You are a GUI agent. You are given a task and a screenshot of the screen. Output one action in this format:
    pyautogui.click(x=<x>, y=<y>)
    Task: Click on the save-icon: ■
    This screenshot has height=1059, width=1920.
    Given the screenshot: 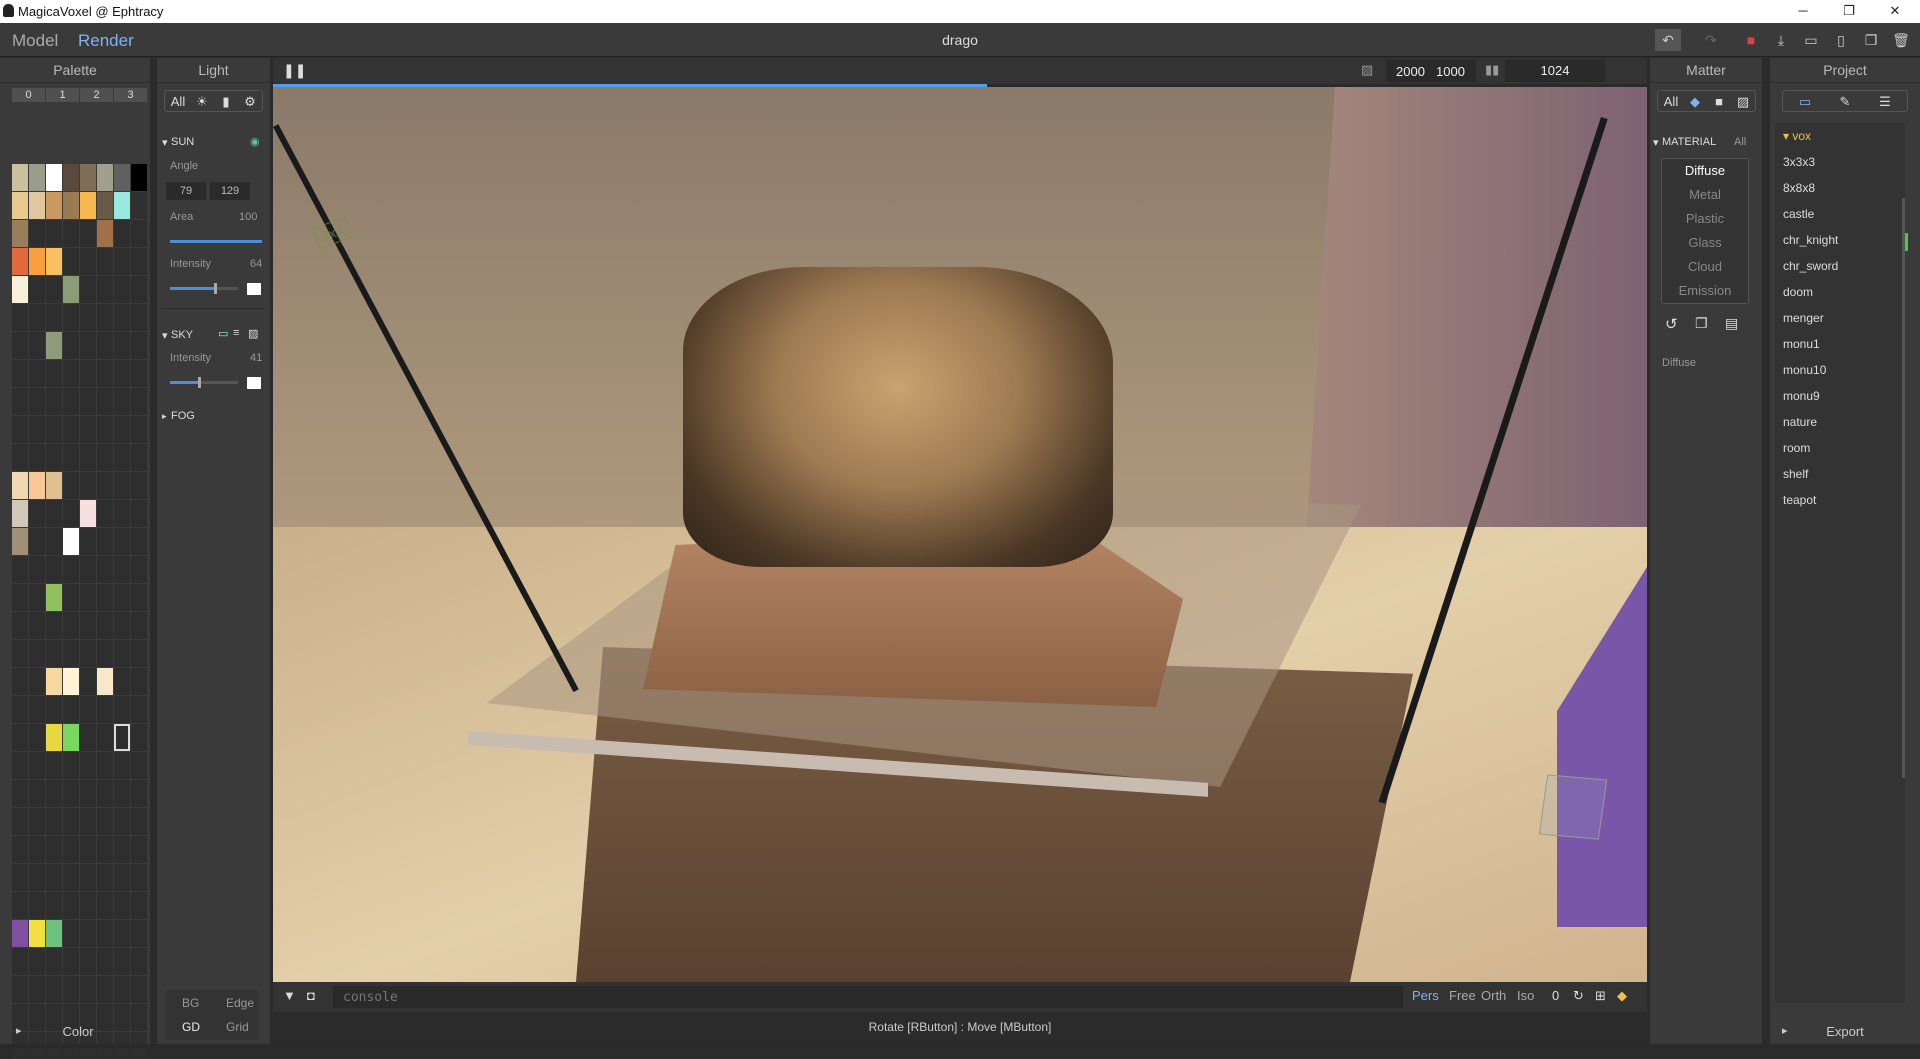 What is the action you would take?
    pyautogui.click(x=1751, y=40)
    